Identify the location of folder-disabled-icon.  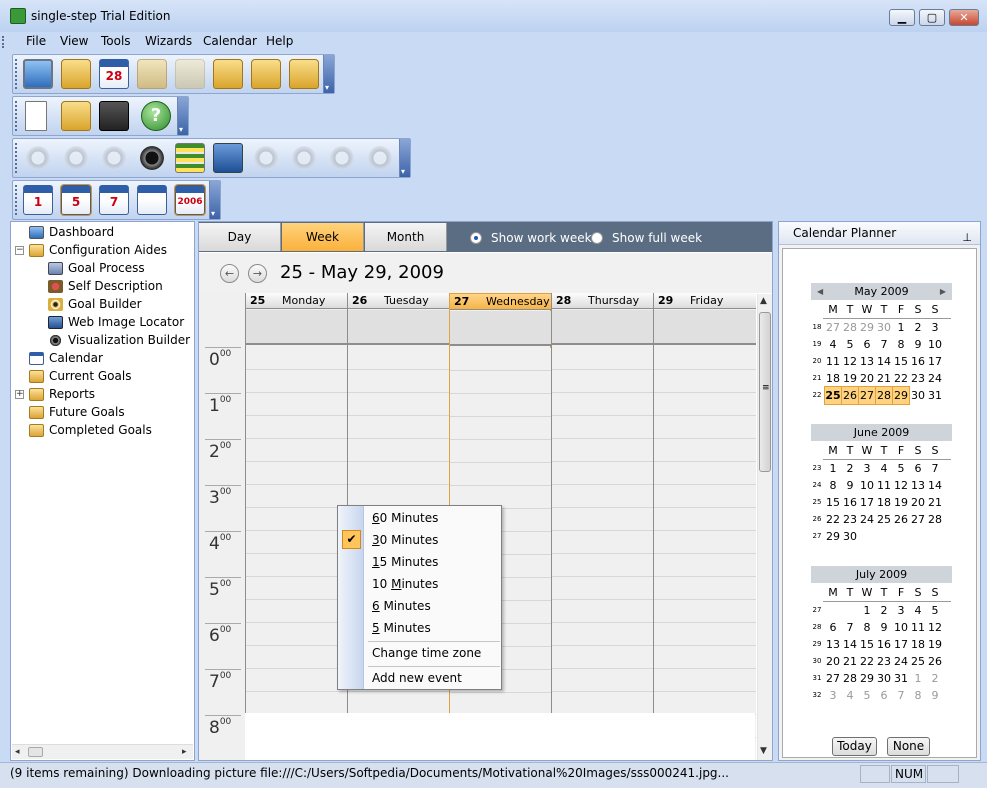
(190, 74).